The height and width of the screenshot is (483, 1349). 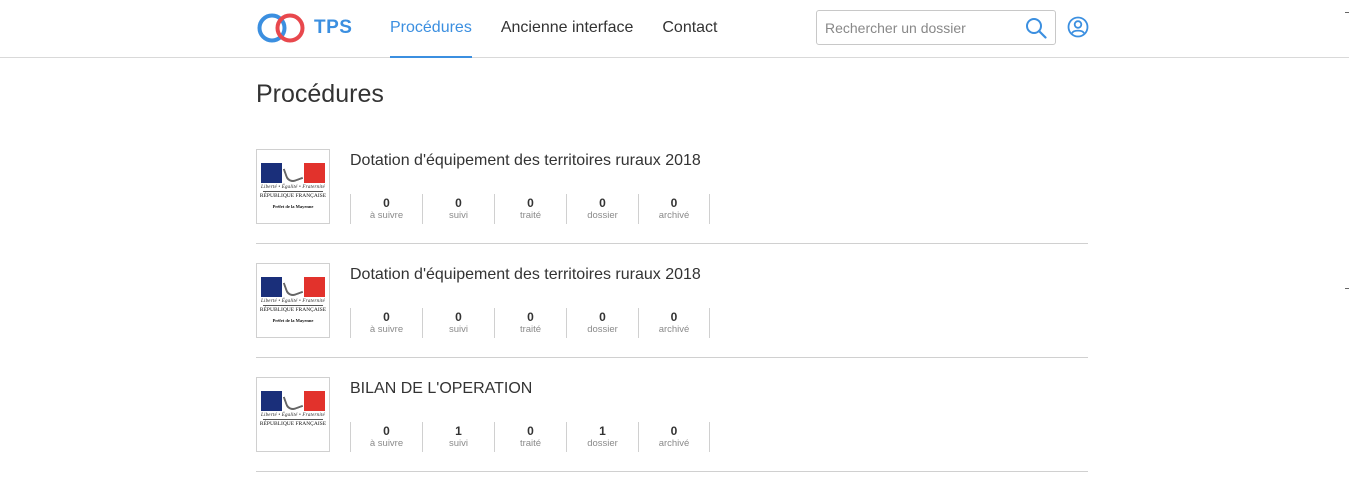 What do you see at coordinates (1036, 28) in the screenshot?
I see `search-icon` at bounding box center [1036, 28].